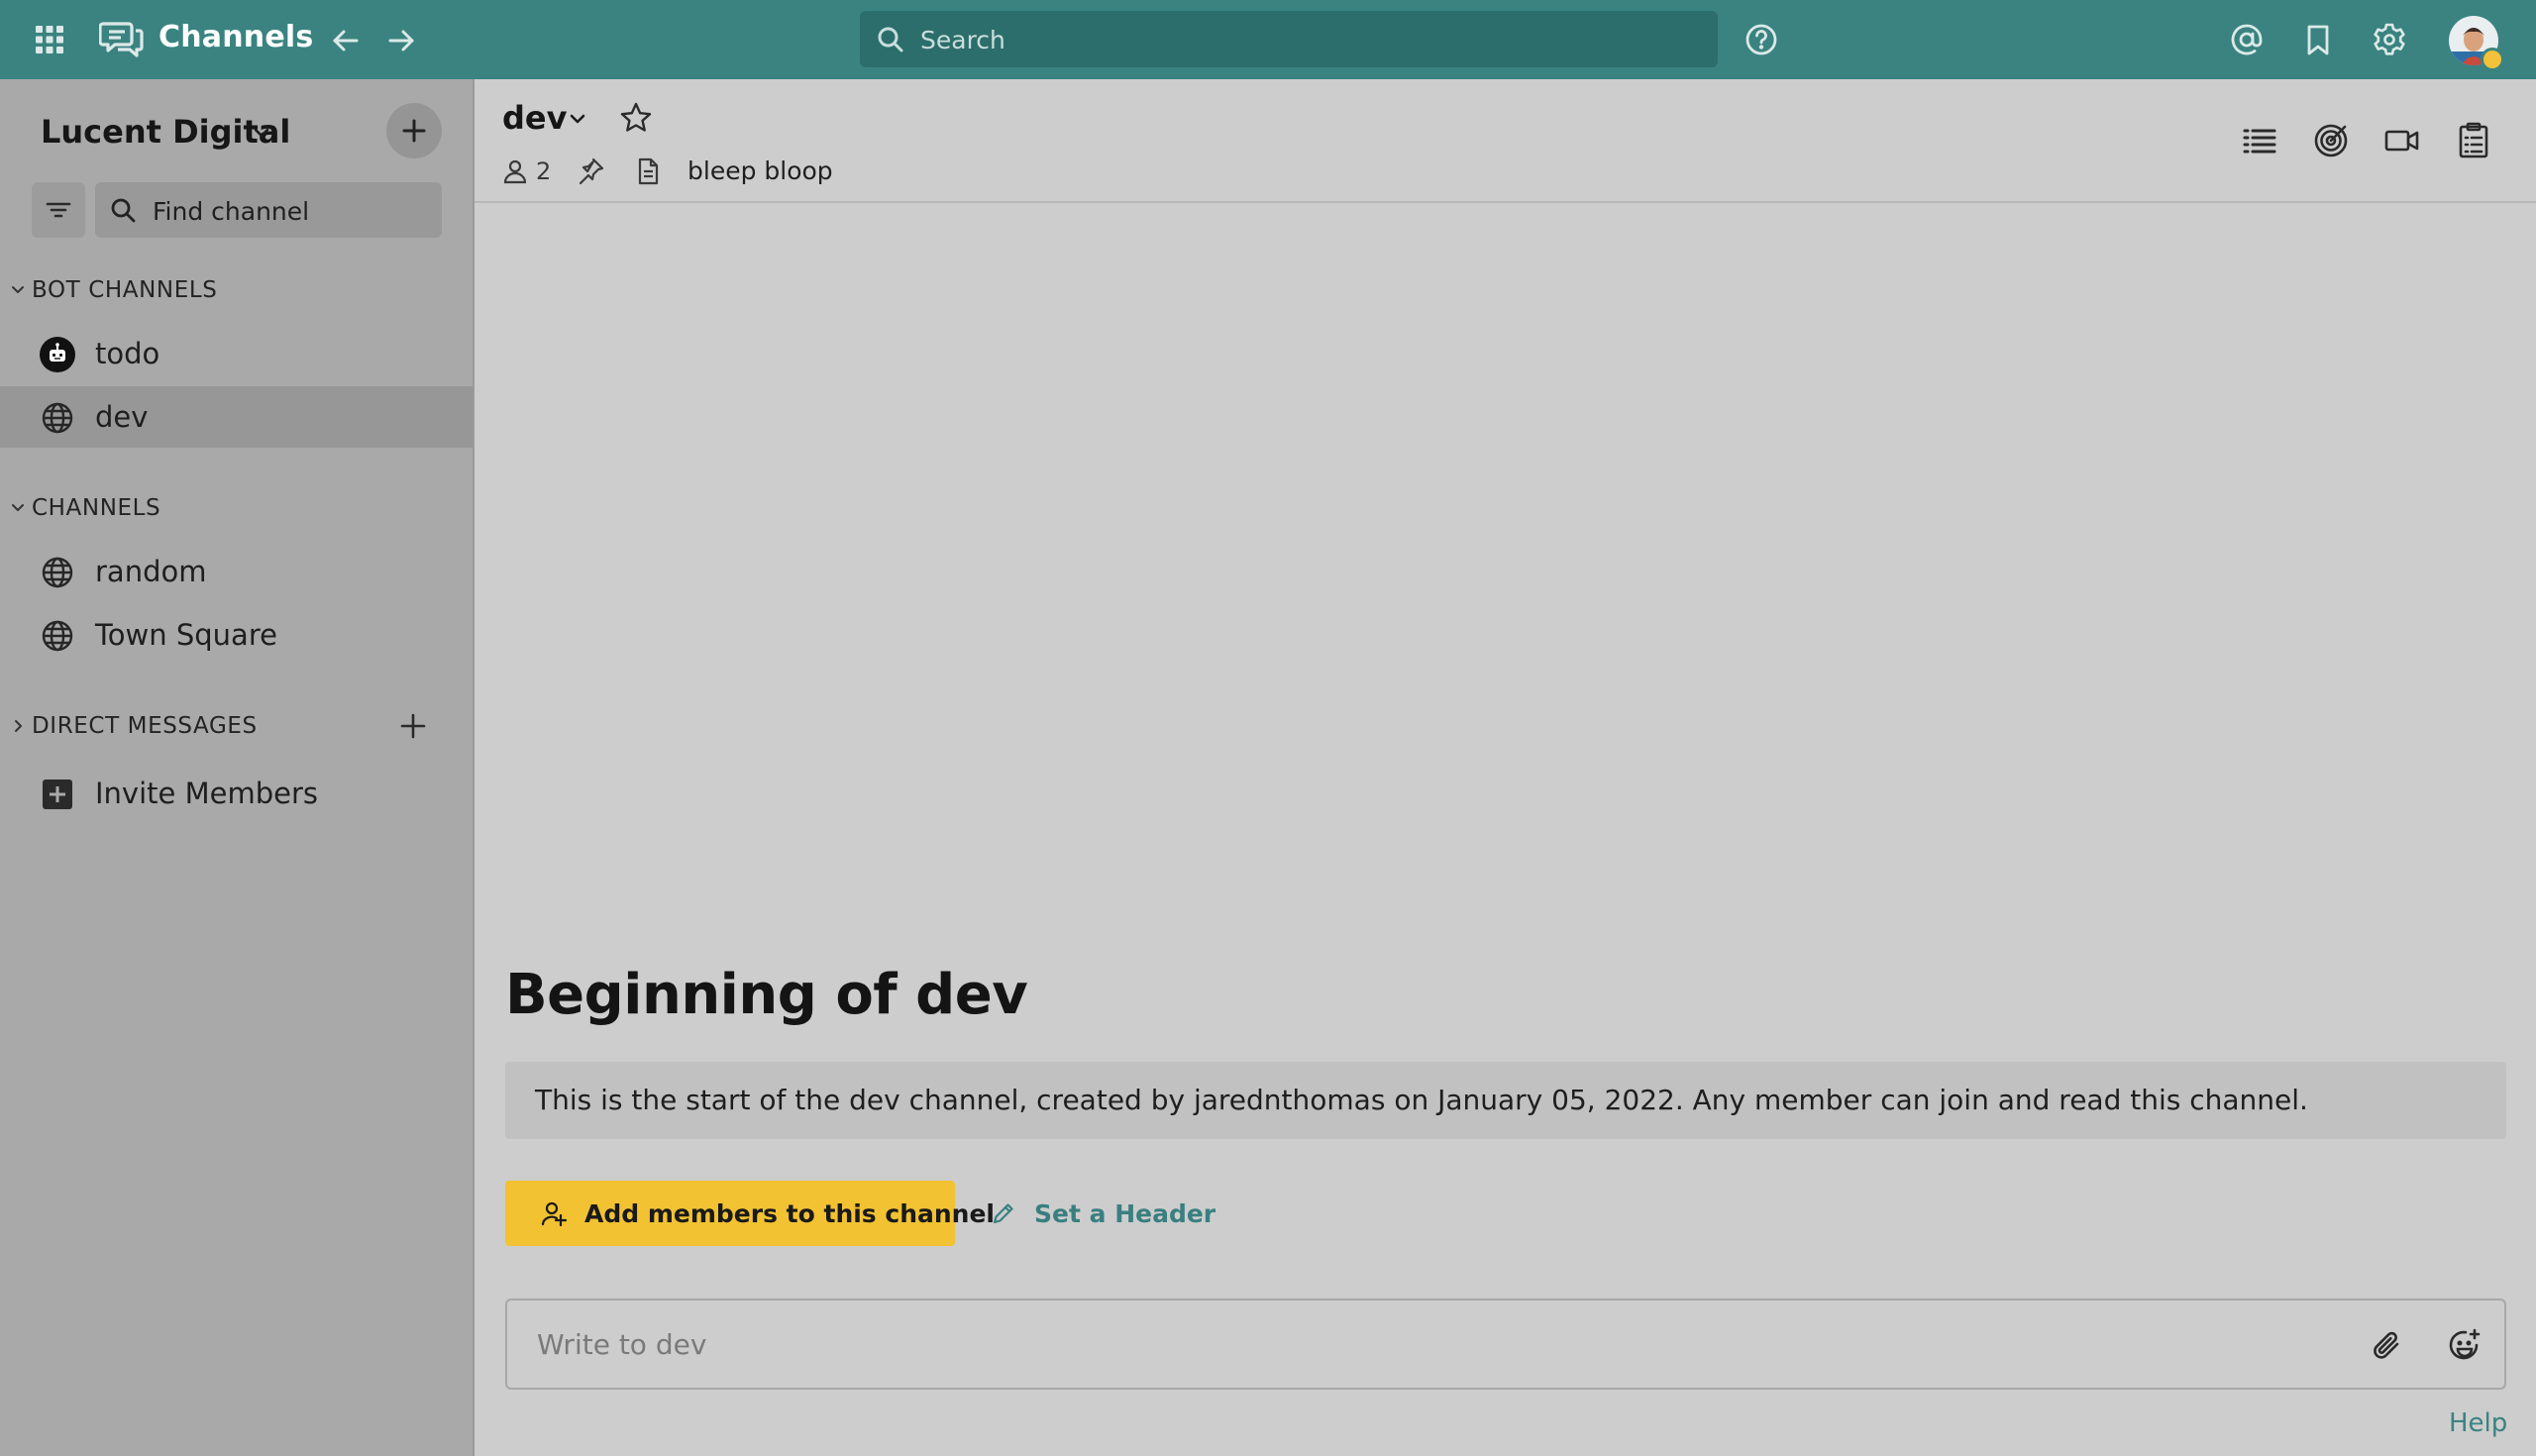 This screenshot has height=1456, width=2536. What do you see at coordinates (236, 353) in the screenshot?
I see `sidebar-item-todo: todo` at bounding box center [236, 353].